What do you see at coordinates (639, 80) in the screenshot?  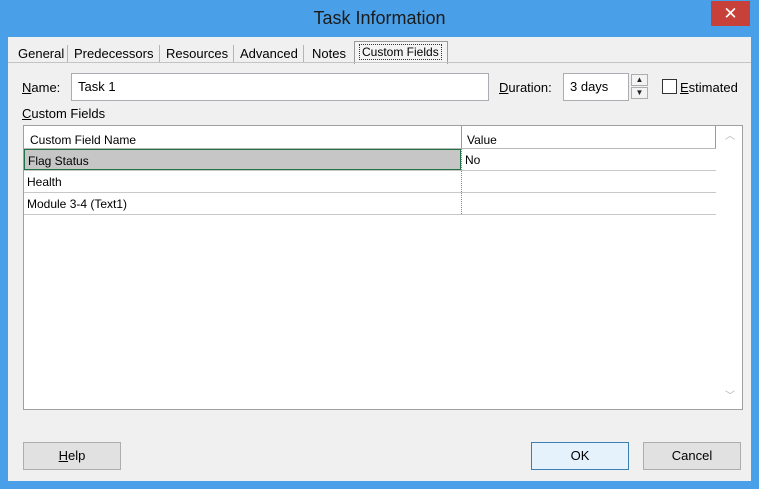 I see `spin-up-arrow-icon: ▲` at bounding box center [639, 80].